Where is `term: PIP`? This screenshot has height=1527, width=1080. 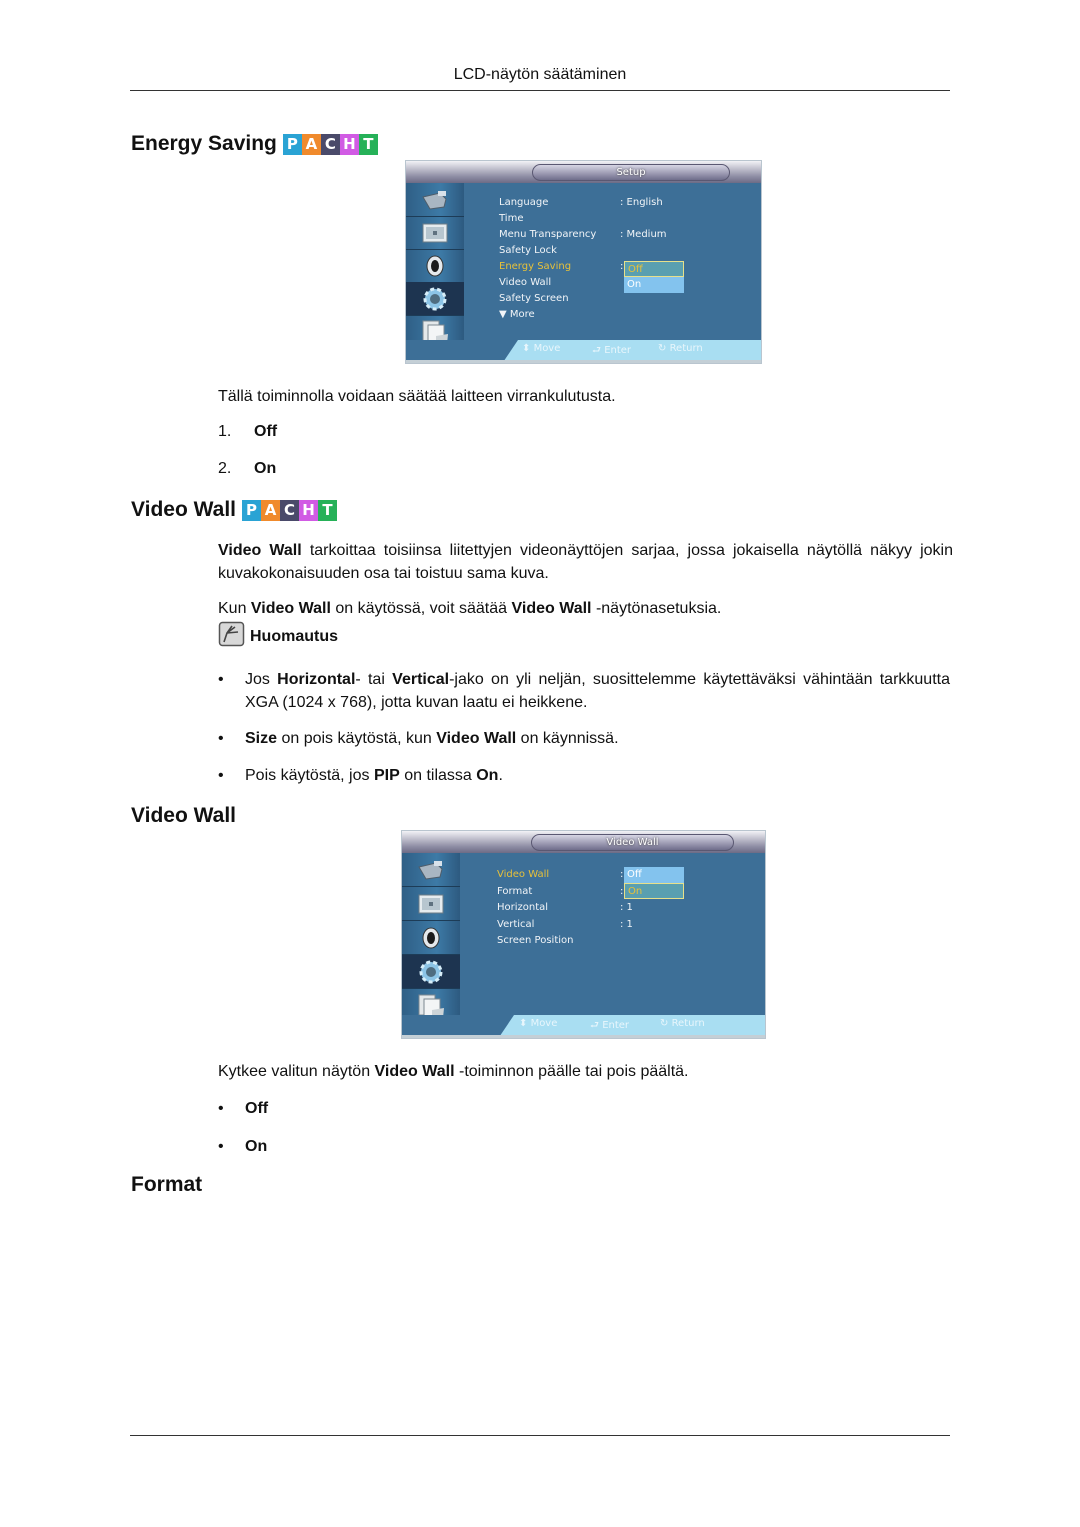 term: PIP is located at coordinates (386, 775).